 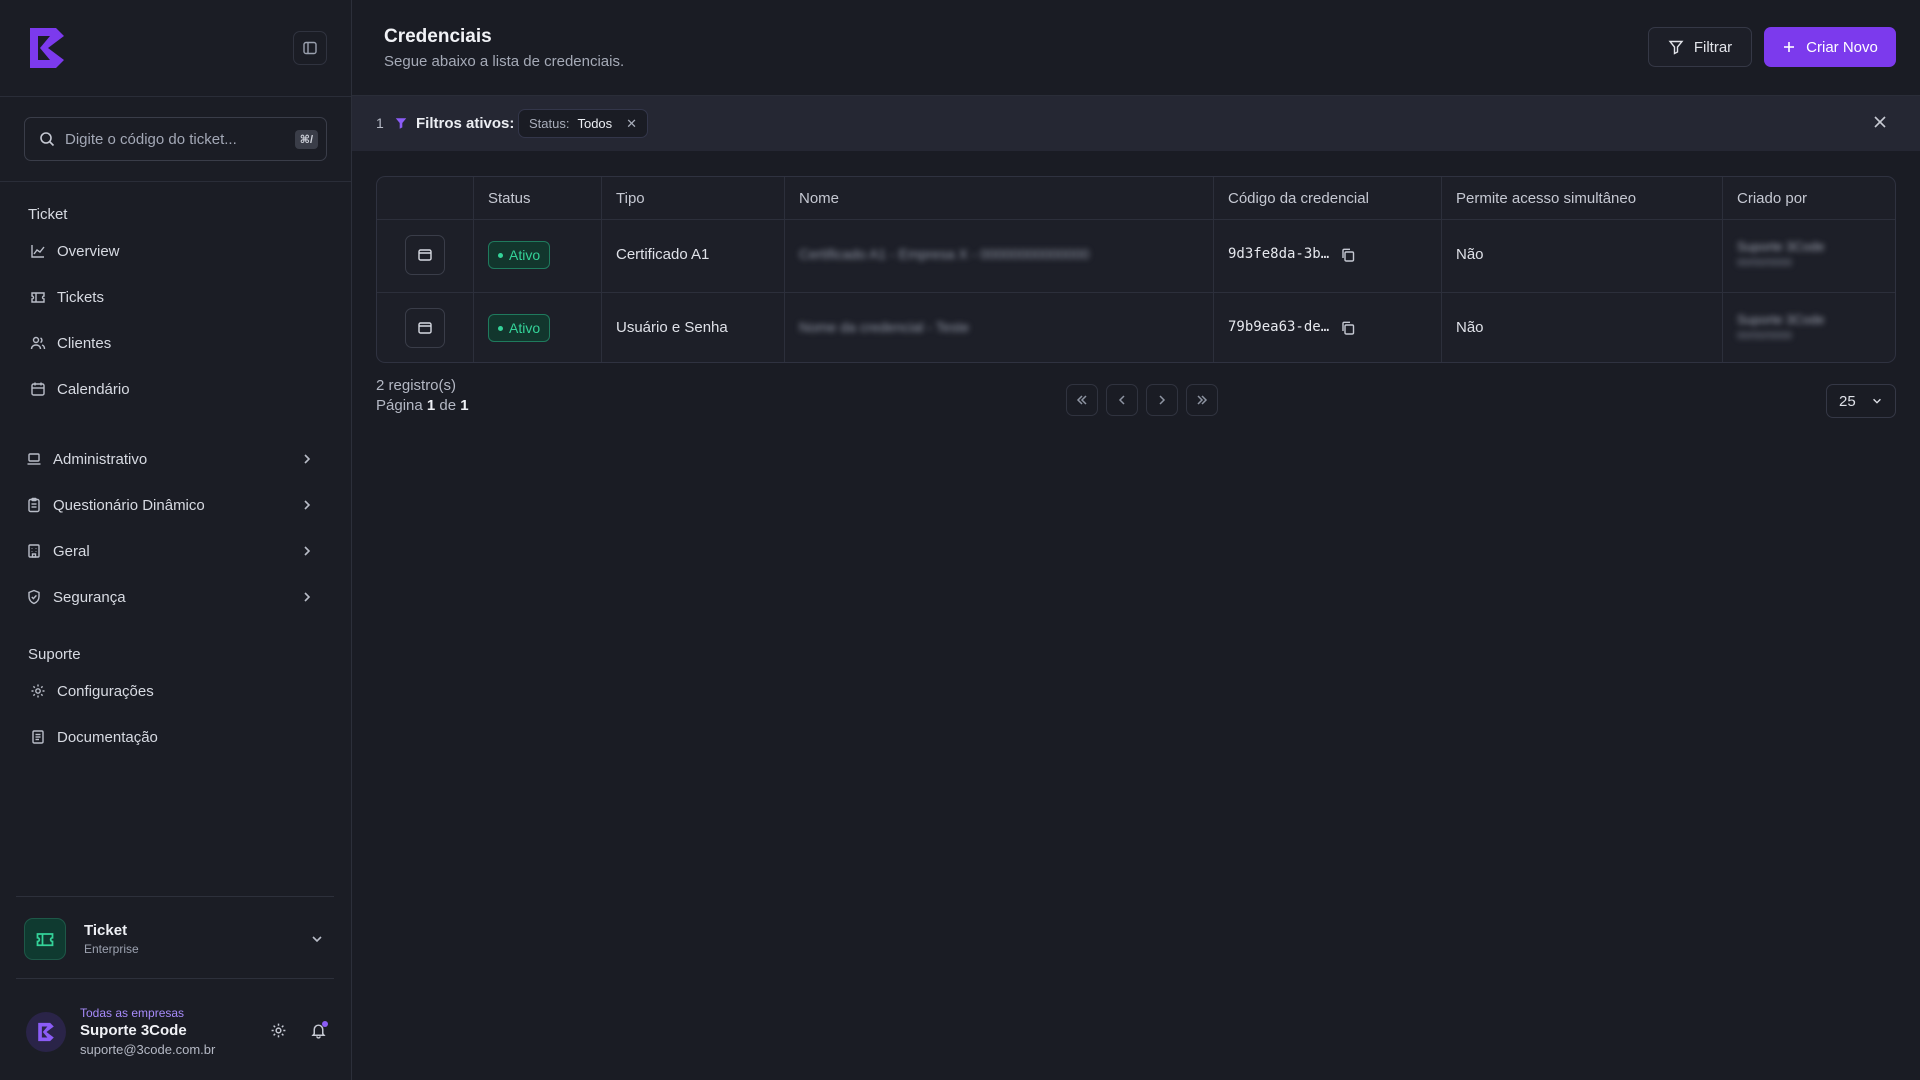 What do you see at coordinates (819, 198) in the screenshot?
I see `column-header-nome: Nome` at bounding box center [819, 198].